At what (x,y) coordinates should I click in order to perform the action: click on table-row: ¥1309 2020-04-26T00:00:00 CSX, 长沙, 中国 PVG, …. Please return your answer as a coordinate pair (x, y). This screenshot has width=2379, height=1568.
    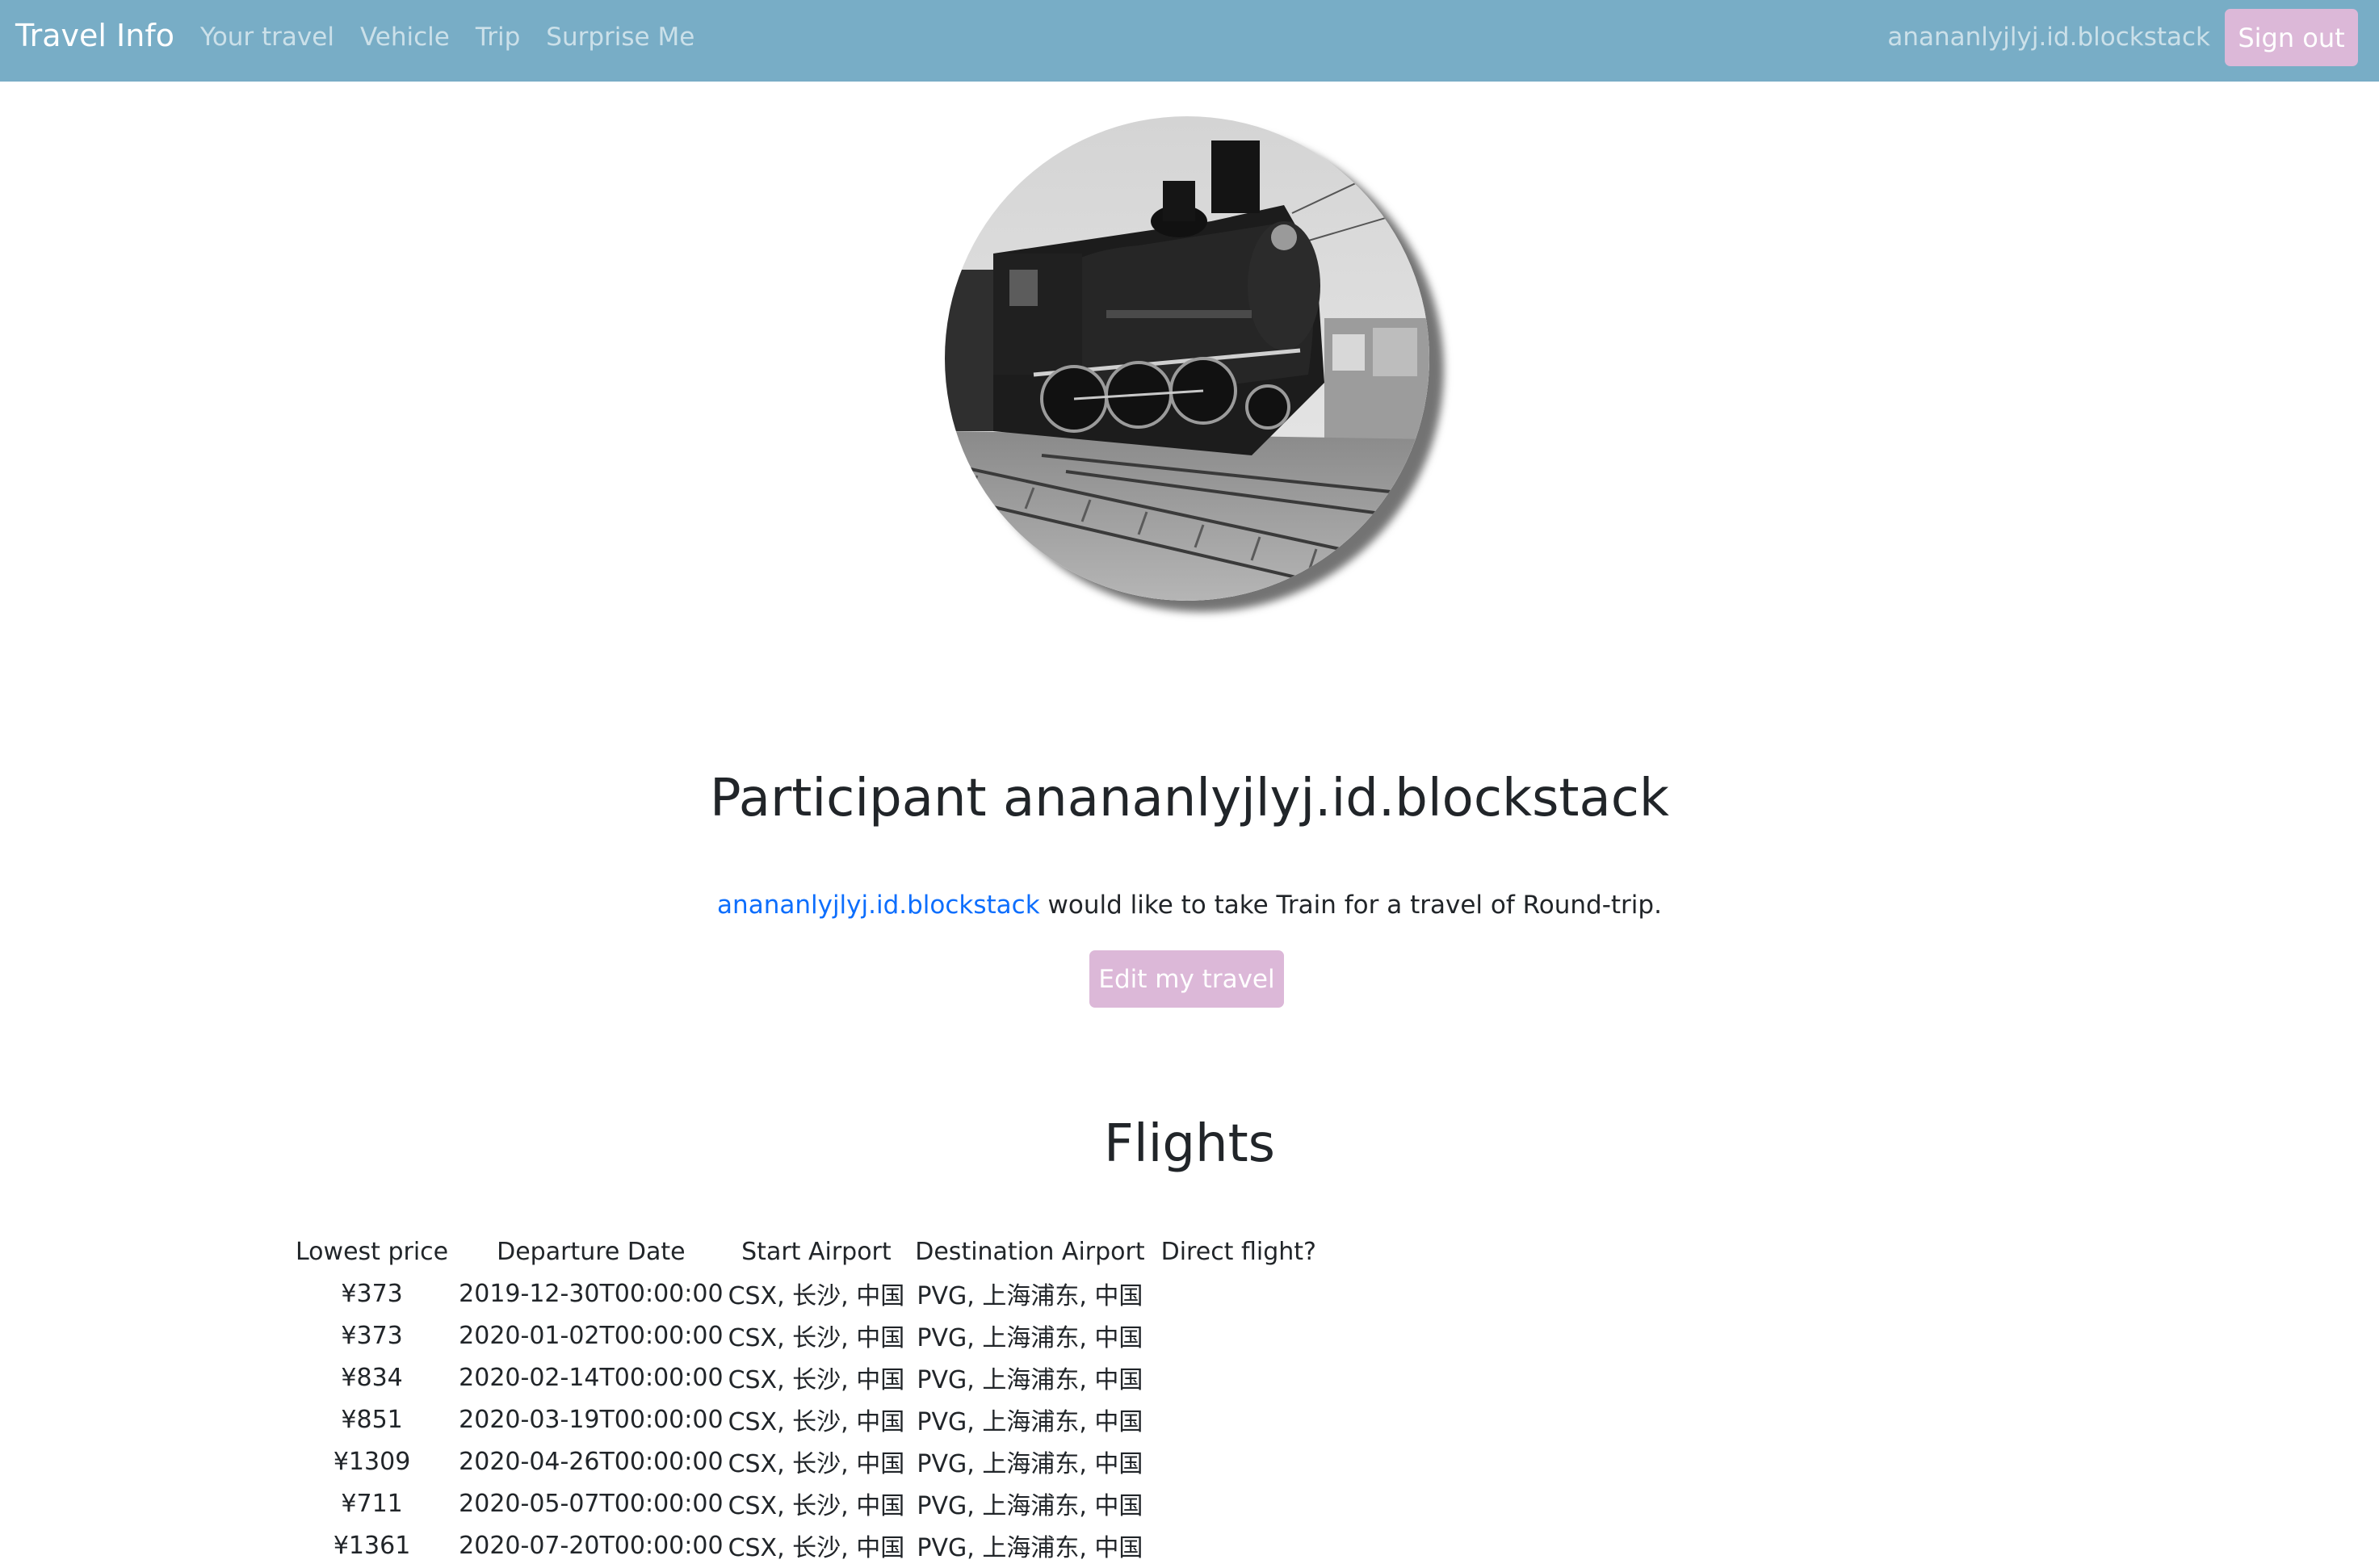
    Looking at the image, I should click on (805, 1461).